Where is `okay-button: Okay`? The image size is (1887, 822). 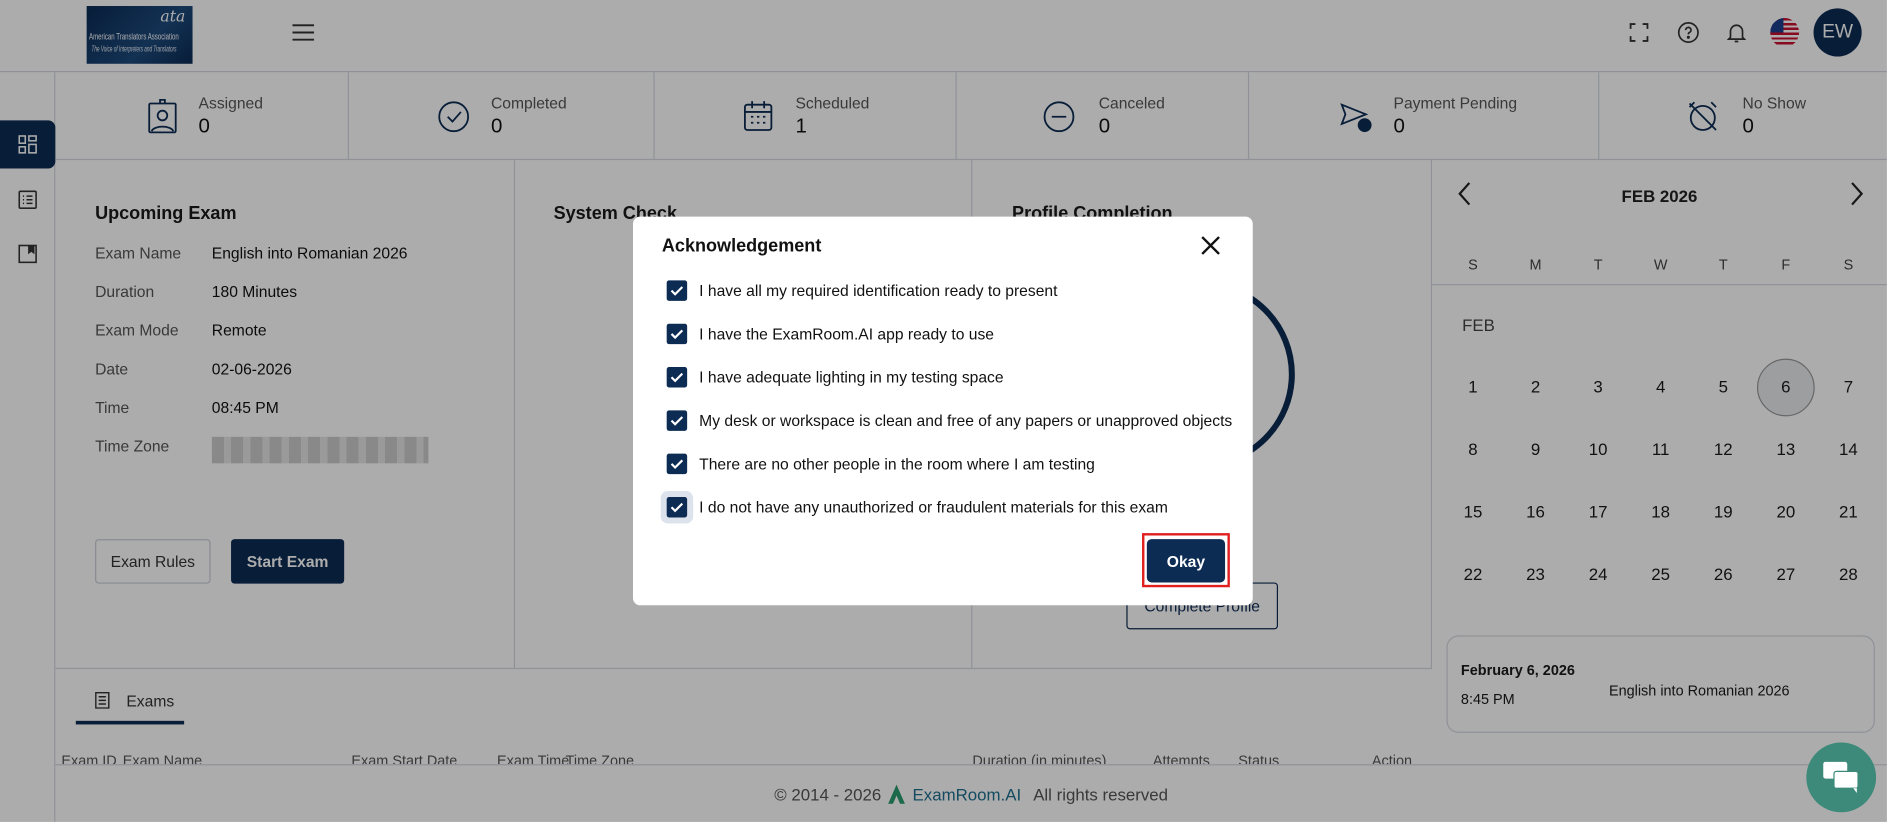
okay-button: Okay is located at coordinates (1186, 561).